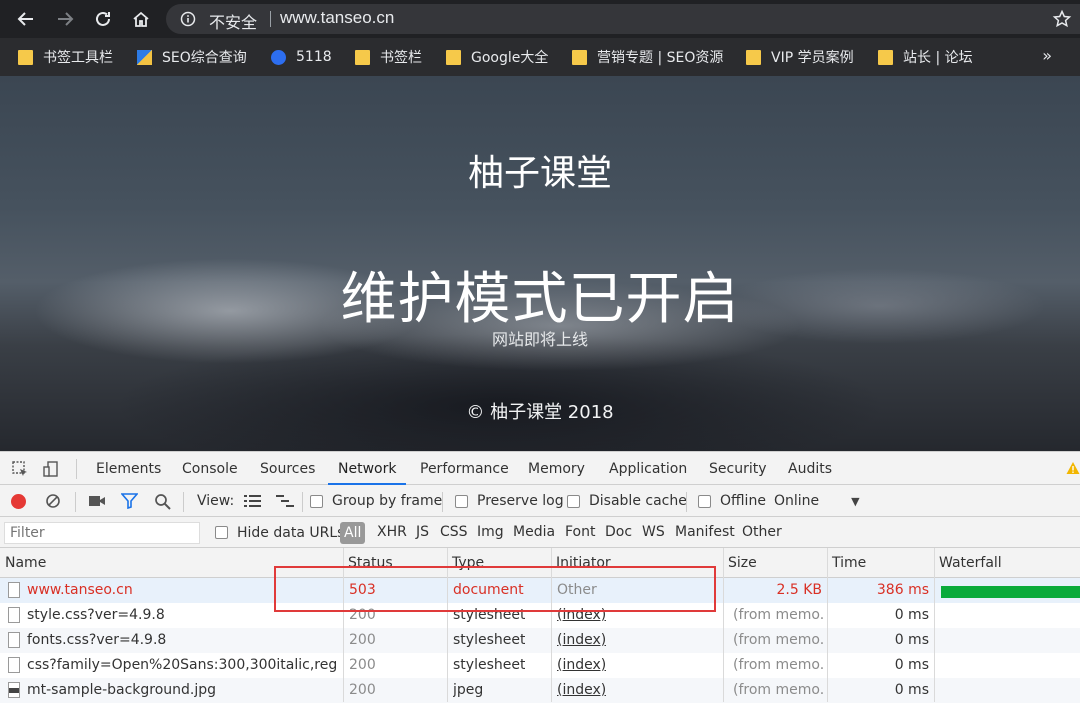 Image resolution: width=1080 pixels, height=703 pixels. I want to click on clear-icon, so click(53, 501).